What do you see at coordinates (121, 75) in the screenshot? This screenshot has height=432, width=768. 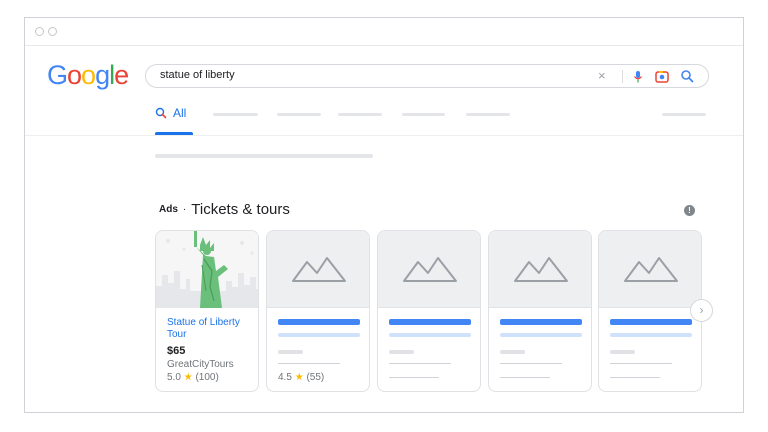 I see `logo-letter: e` at bounding box center [121, 75].